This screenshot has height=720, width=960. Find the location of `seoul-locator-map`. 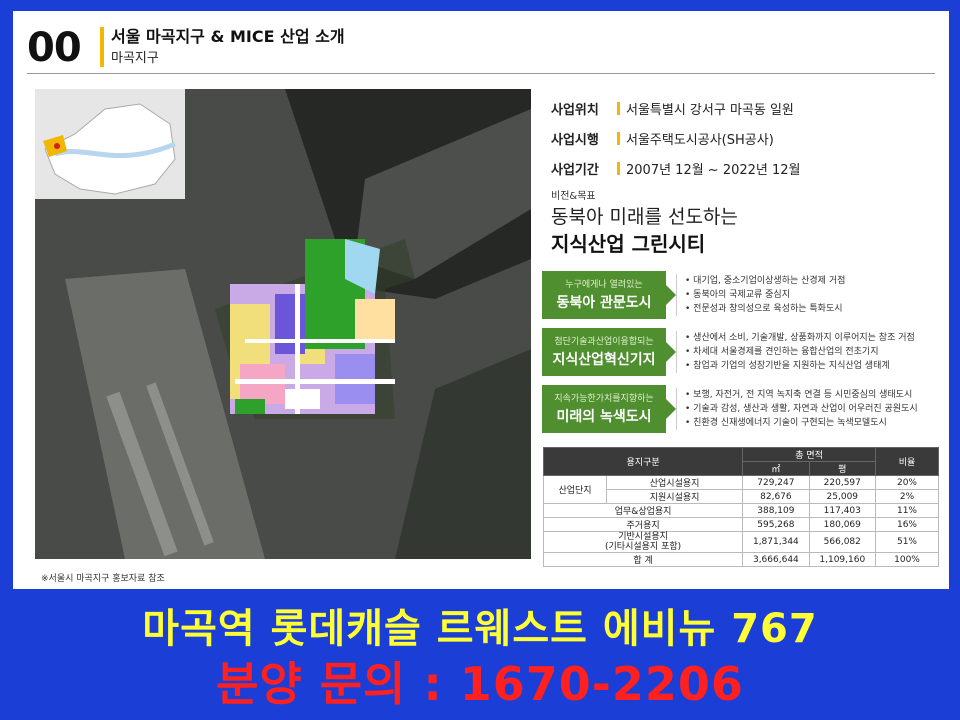

seoul-locator-map is located at coordinates (110, 144).